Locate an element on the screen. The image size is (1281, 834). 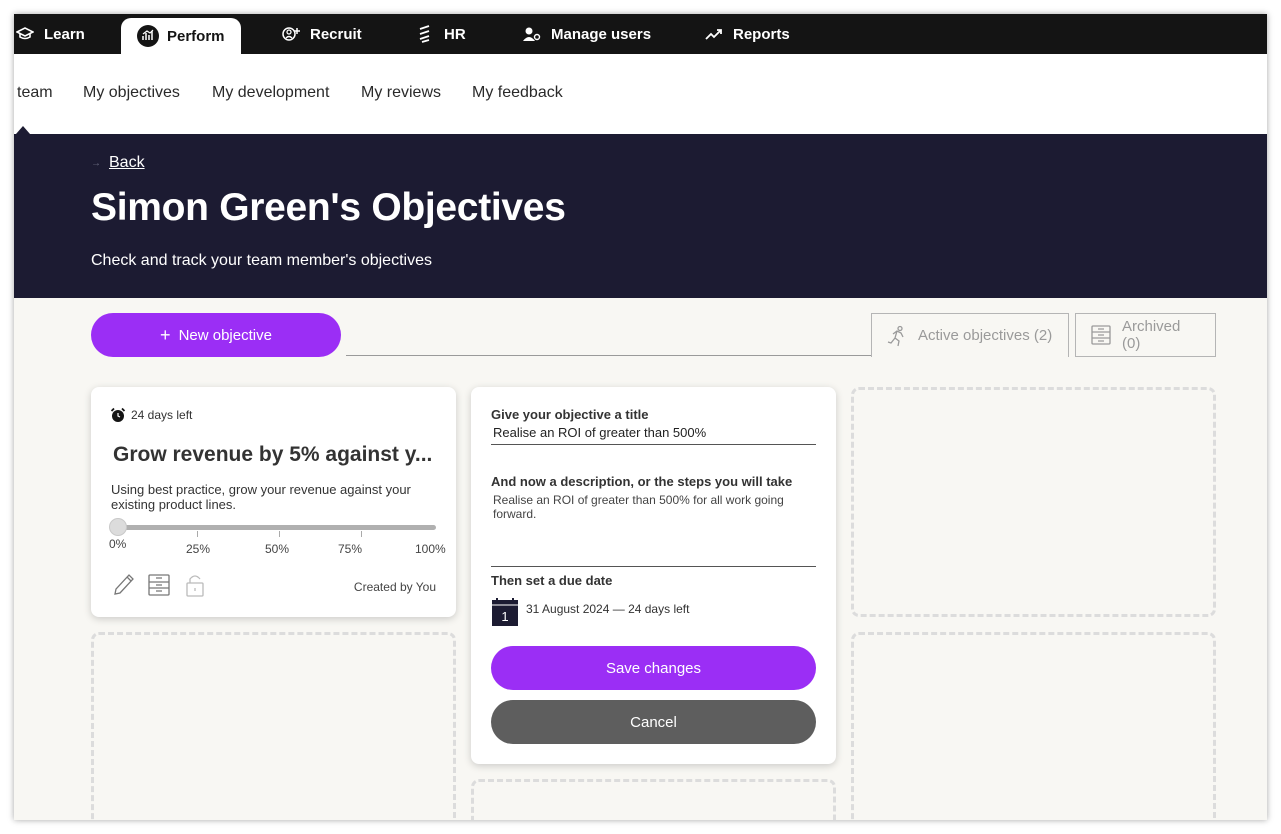
archive-icon is located at coordinates (159, 585).